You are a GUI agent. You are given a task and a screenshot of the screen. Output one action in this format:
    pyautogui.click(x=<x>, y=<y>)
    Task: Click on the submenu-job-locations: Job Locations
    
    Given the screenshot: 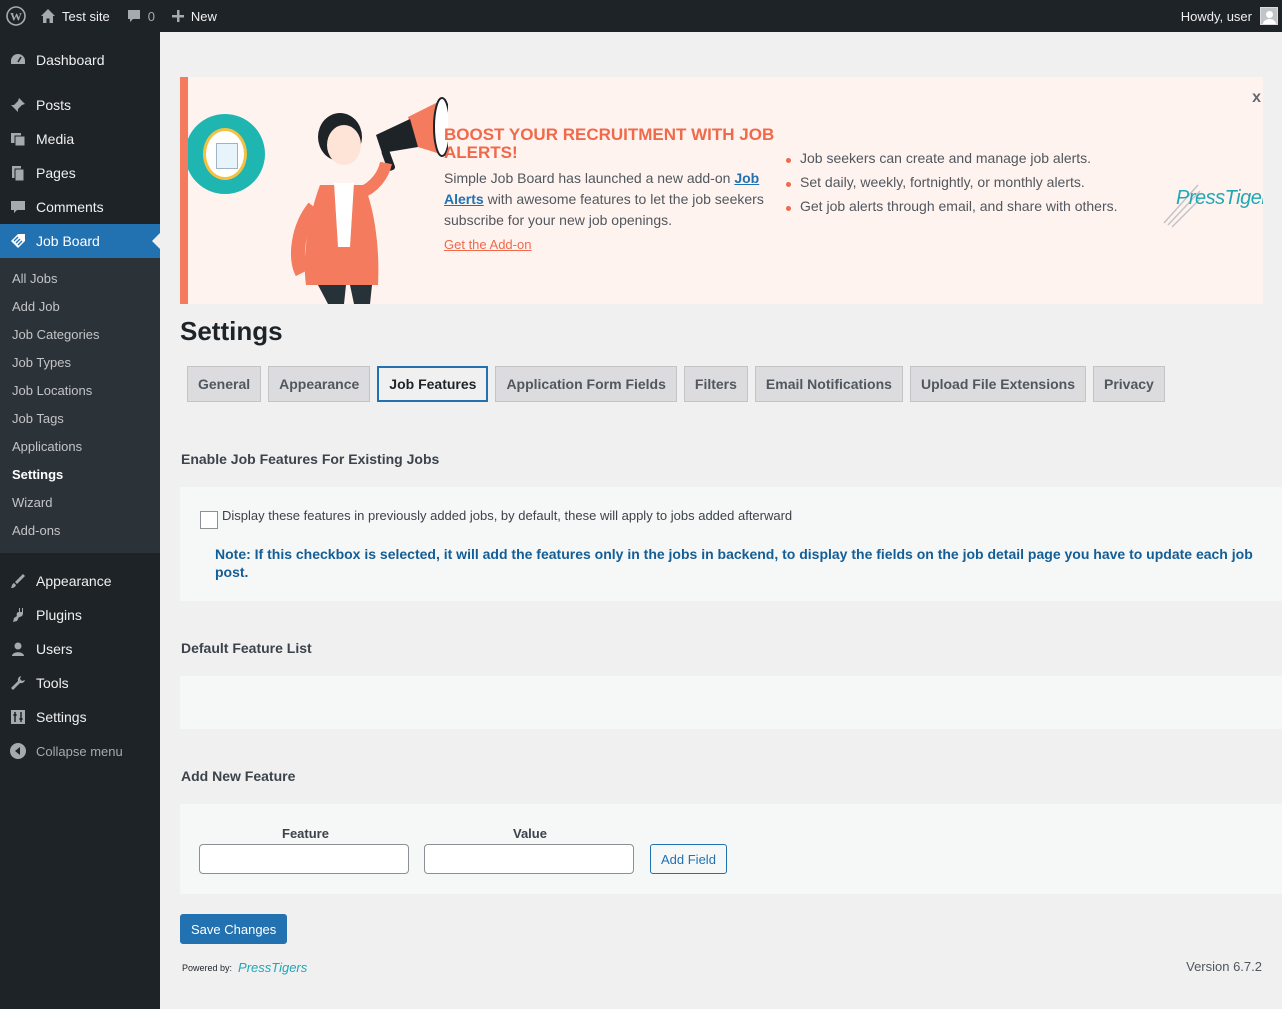 What is the action you would take?
    pyautogui.click(x=80, y=391)
    